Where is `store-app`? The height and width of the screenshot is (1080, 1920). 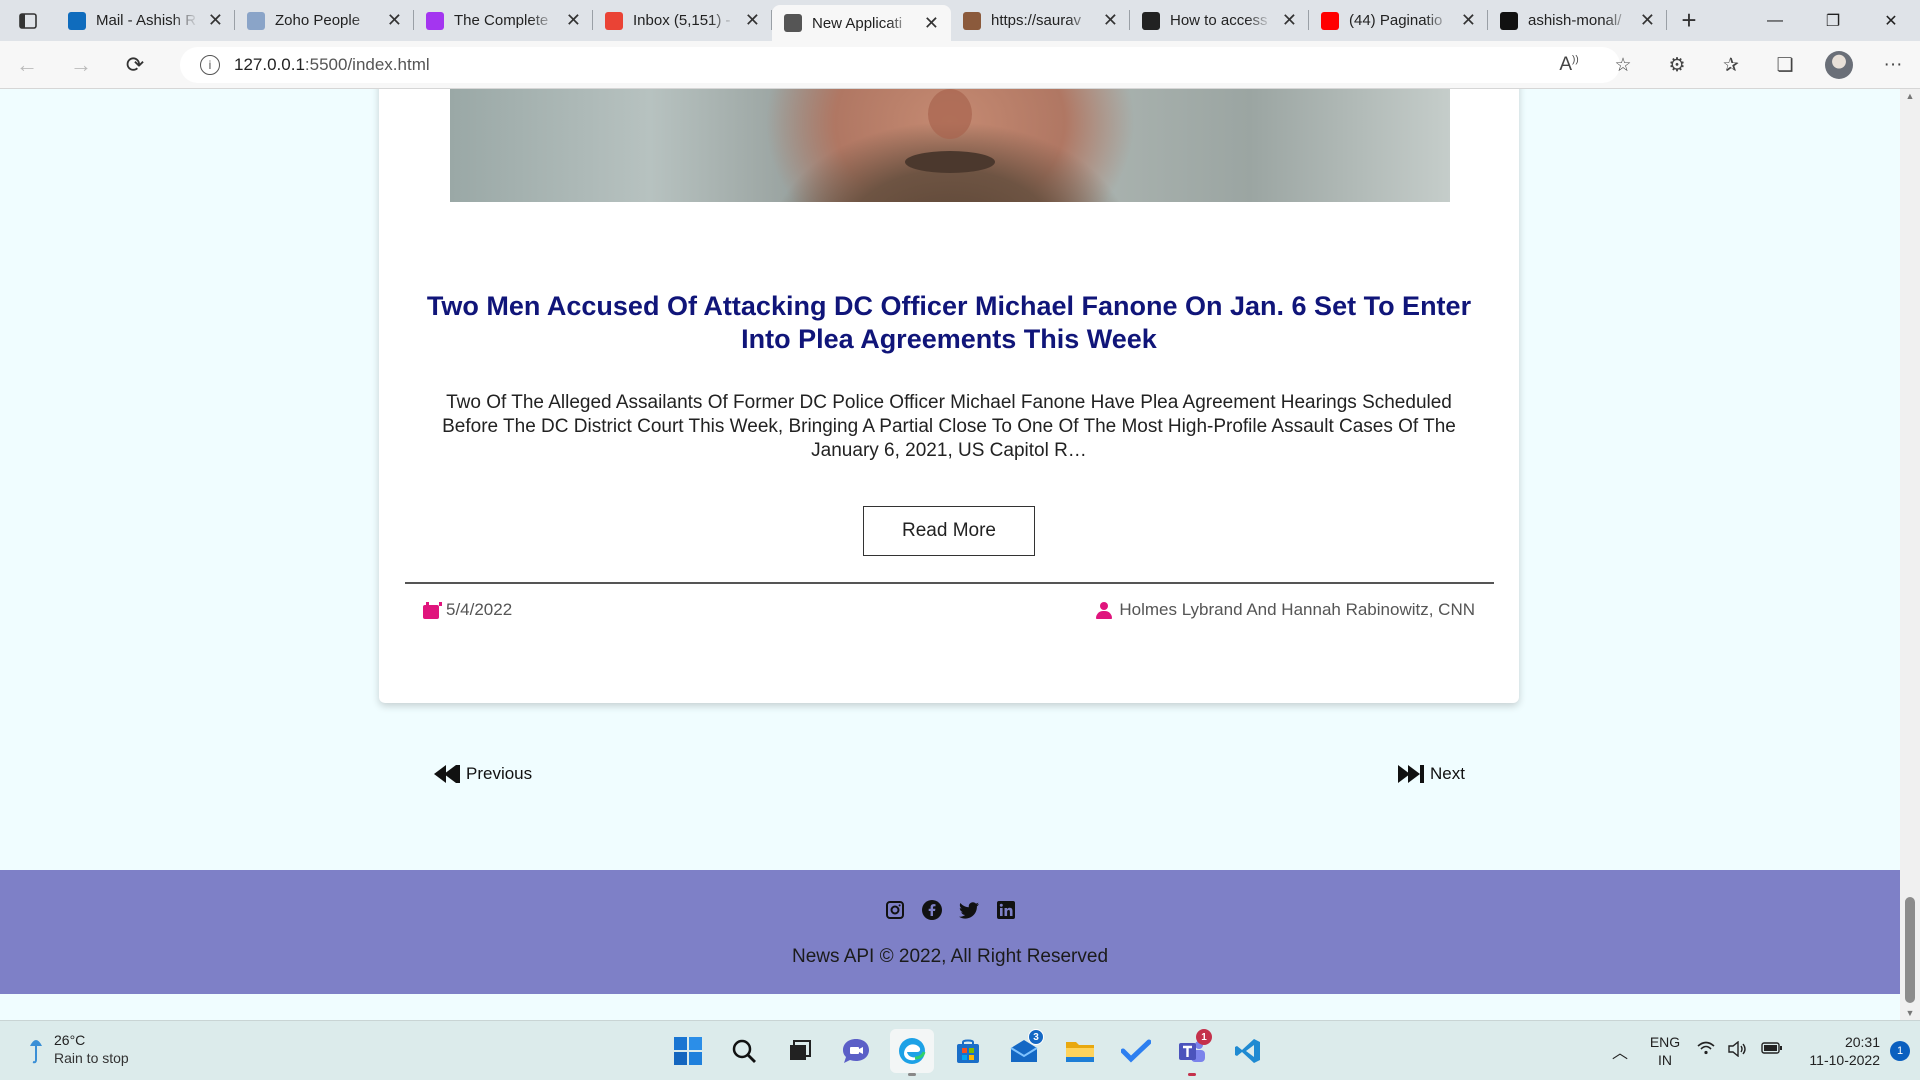
store-app is located at coordinates (968, 1051).